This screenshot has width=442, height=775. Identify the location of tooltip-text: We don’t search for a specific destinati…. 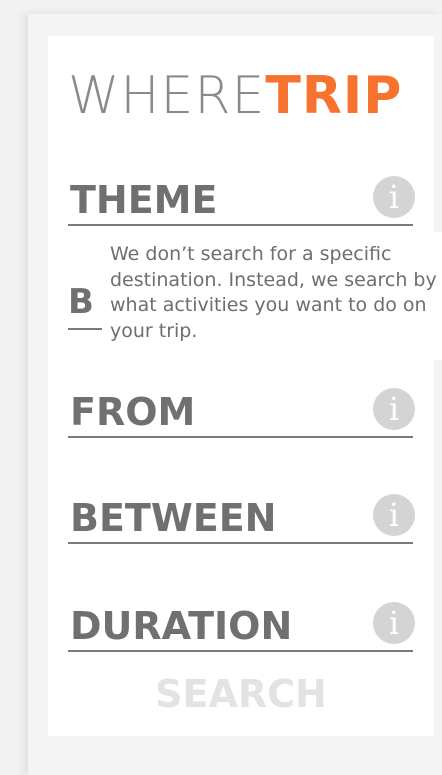
(273, 292).